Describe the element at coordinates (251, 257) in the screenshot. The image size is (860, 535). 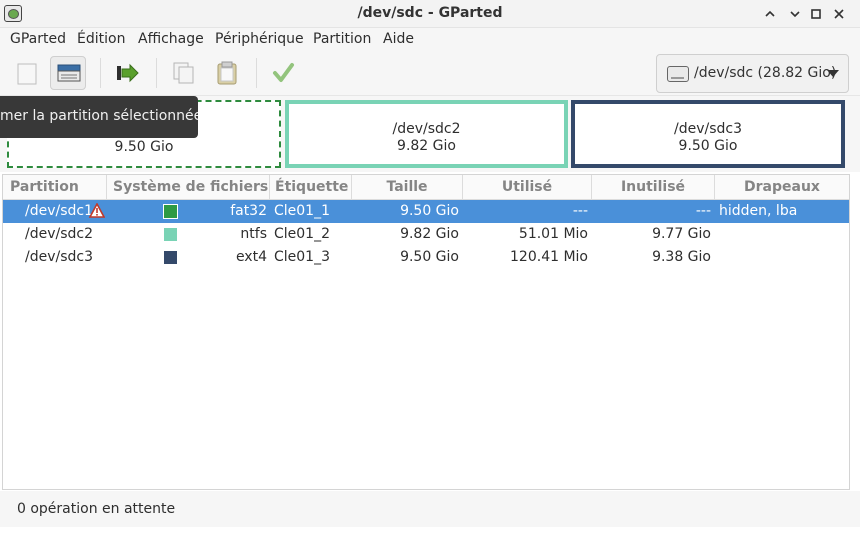
I see `cell-filesystem: ext4` at that location.